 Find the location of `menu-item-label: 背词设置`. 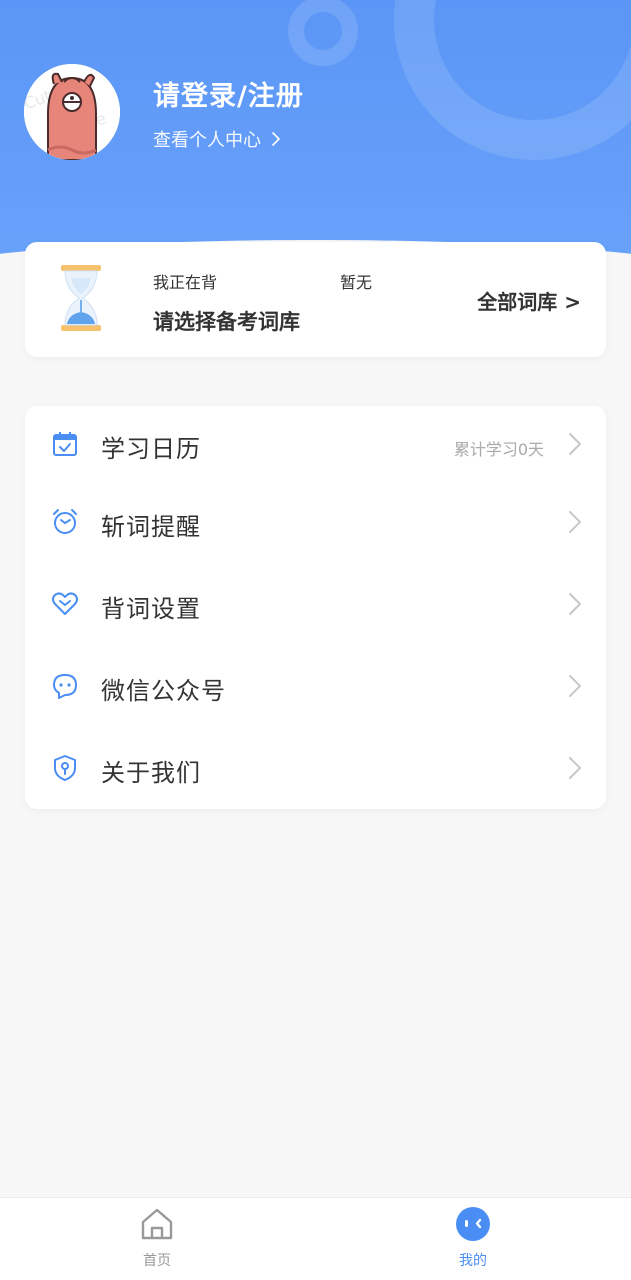

menu-item-label: 背词设置 is located at coordinates (151, 609).